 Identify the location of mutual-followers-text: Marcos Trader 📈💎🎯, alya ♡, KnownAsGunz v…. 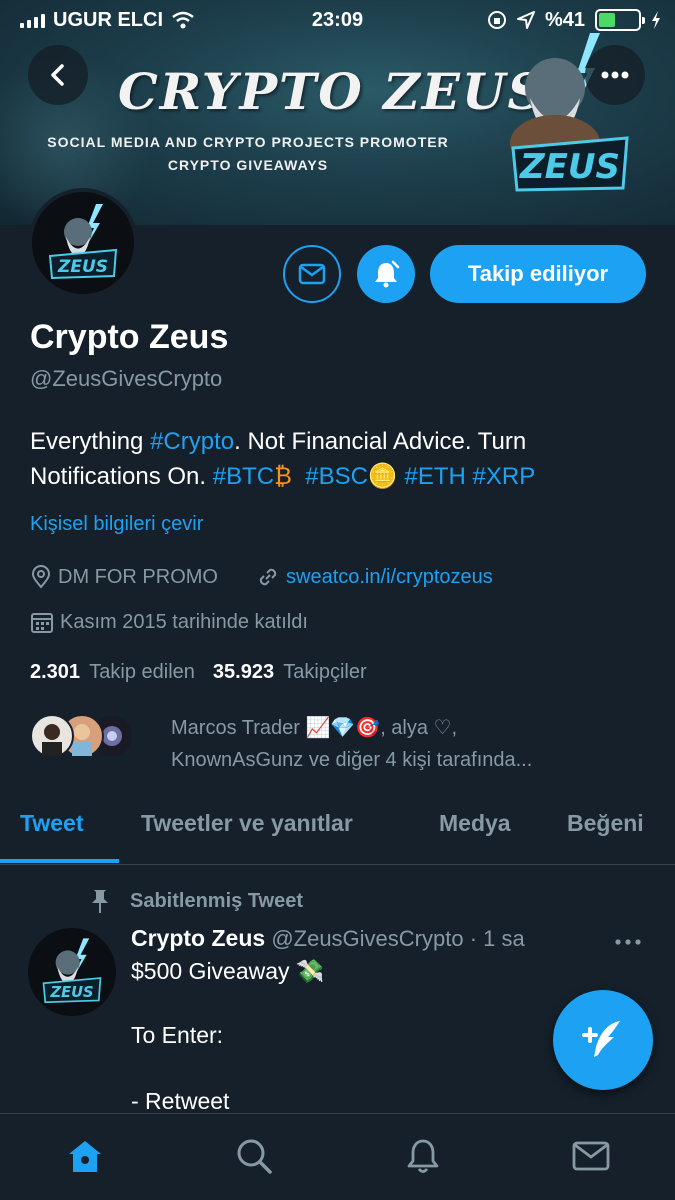
(406, 744).